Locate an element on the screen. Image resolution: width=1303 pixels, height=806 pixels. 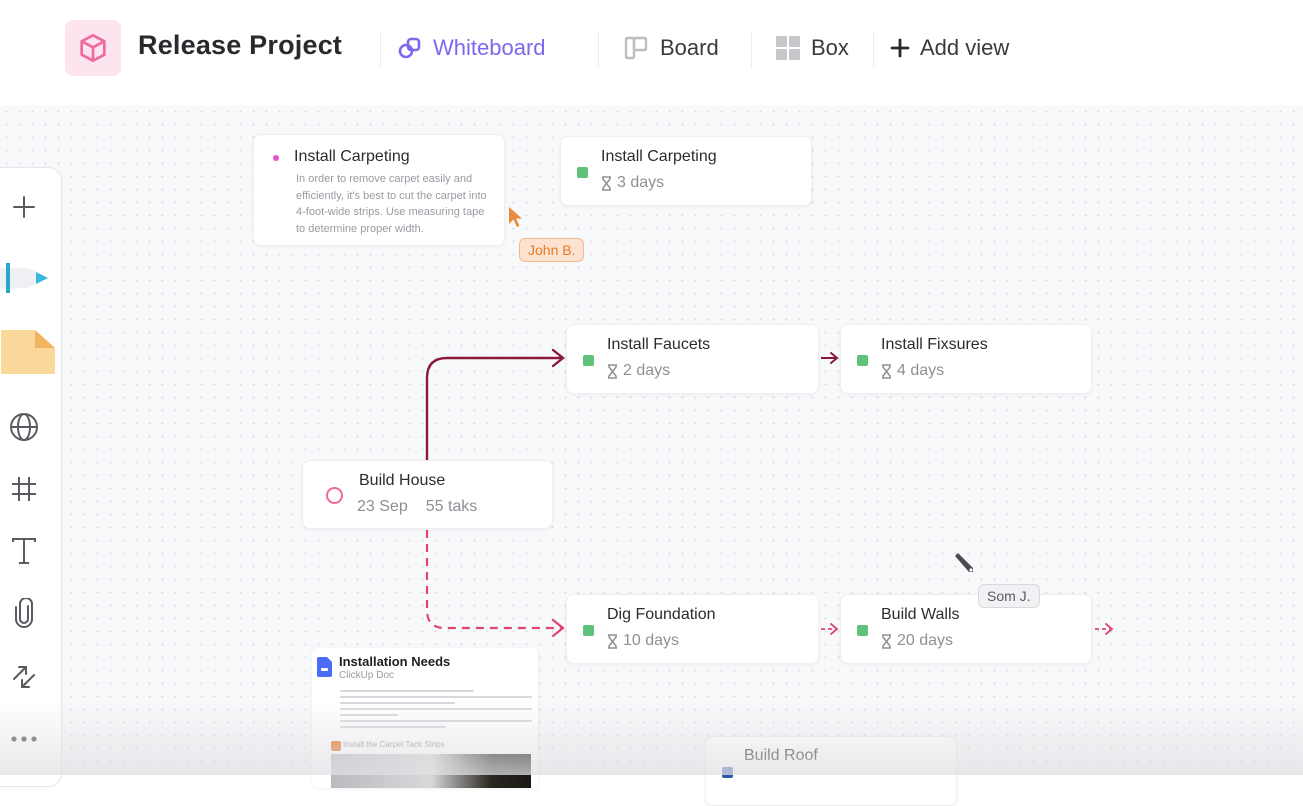
task-title: Build Walls is located at coordinates (920, 614).